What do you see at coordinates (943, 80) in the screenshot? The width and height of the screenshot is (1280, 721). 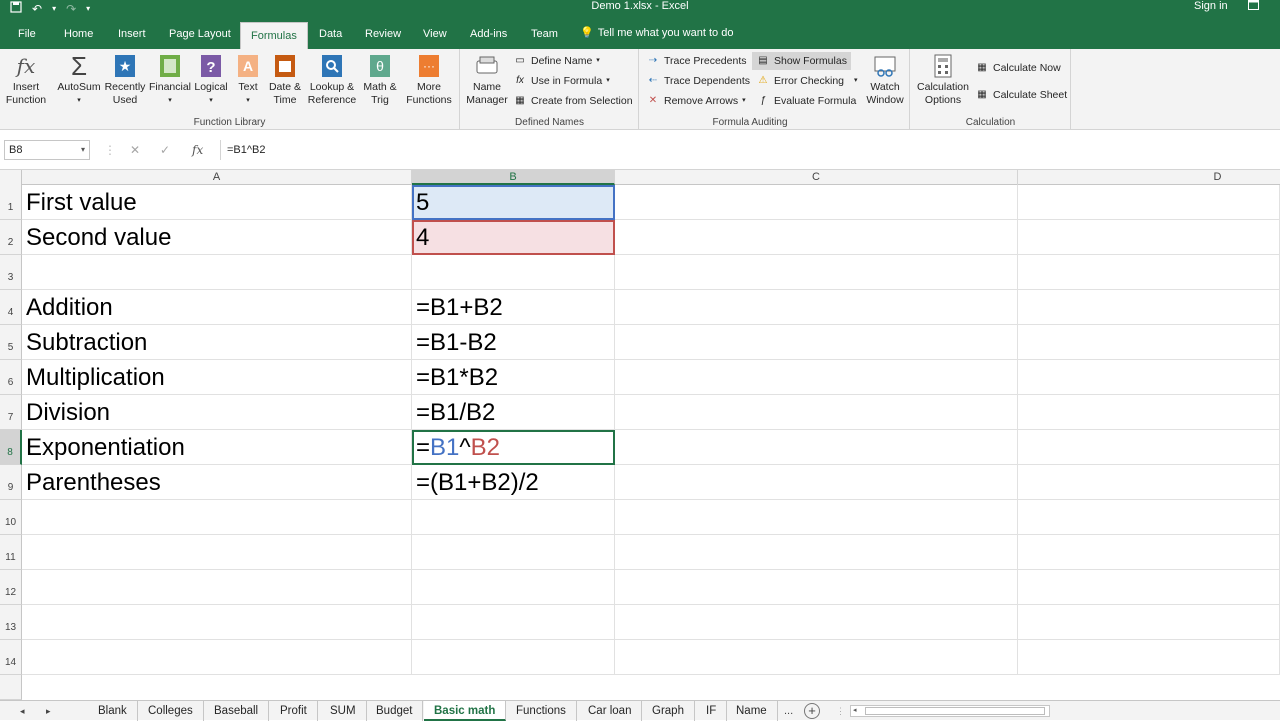 I see `calculation-options-button: Calculation Options` at bounding box center [943, 80].